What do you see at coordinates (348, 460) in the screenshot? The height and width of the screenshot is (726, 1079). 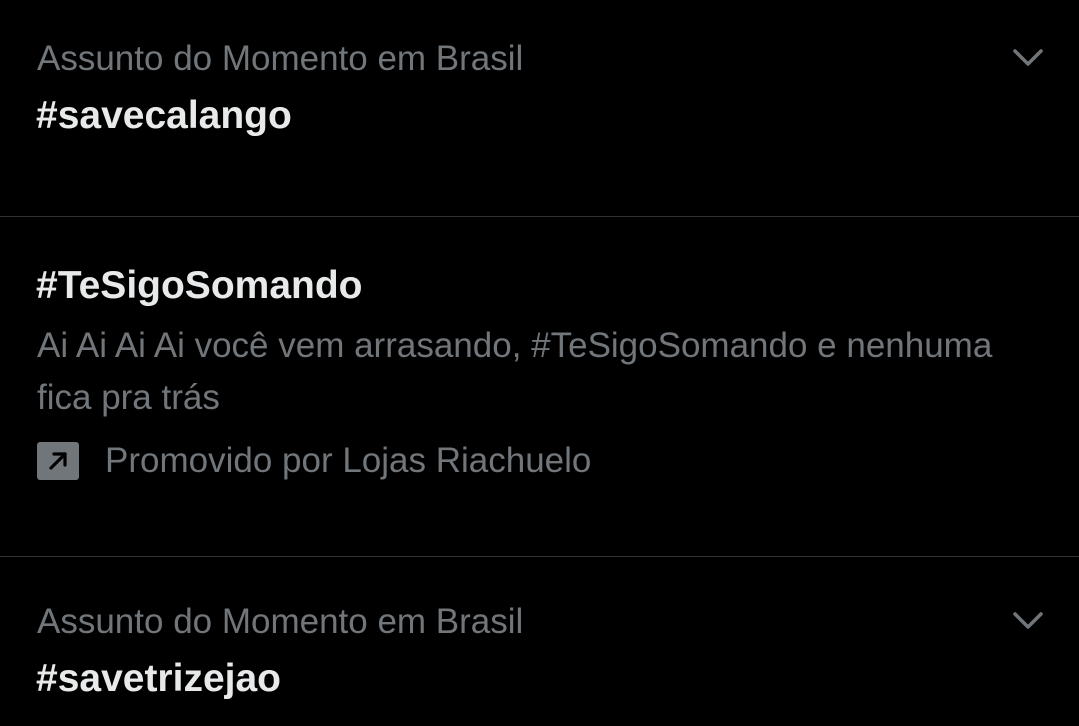 I see `promoted-text: Promovido por Lojas Riachuelo` at bounding box center [348, 460].